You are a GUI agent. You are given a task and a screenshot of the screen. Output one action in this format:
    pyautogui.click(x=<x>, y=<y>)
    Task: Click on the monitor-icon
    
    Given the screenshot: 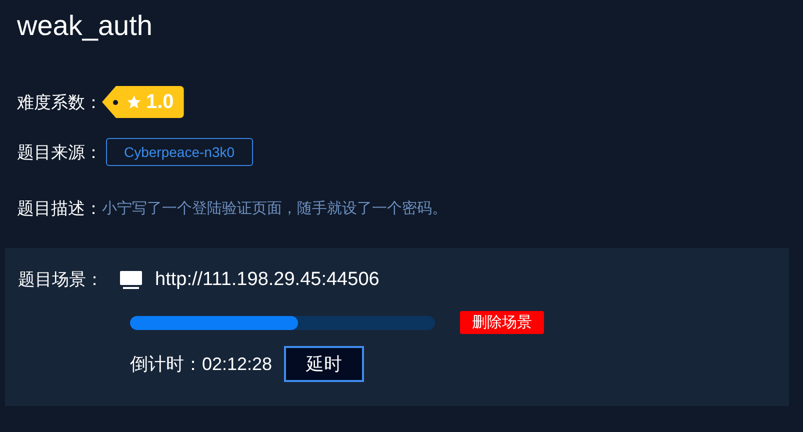 What is the action you would take?
    pyautogui.click(x=131, y=280)
    